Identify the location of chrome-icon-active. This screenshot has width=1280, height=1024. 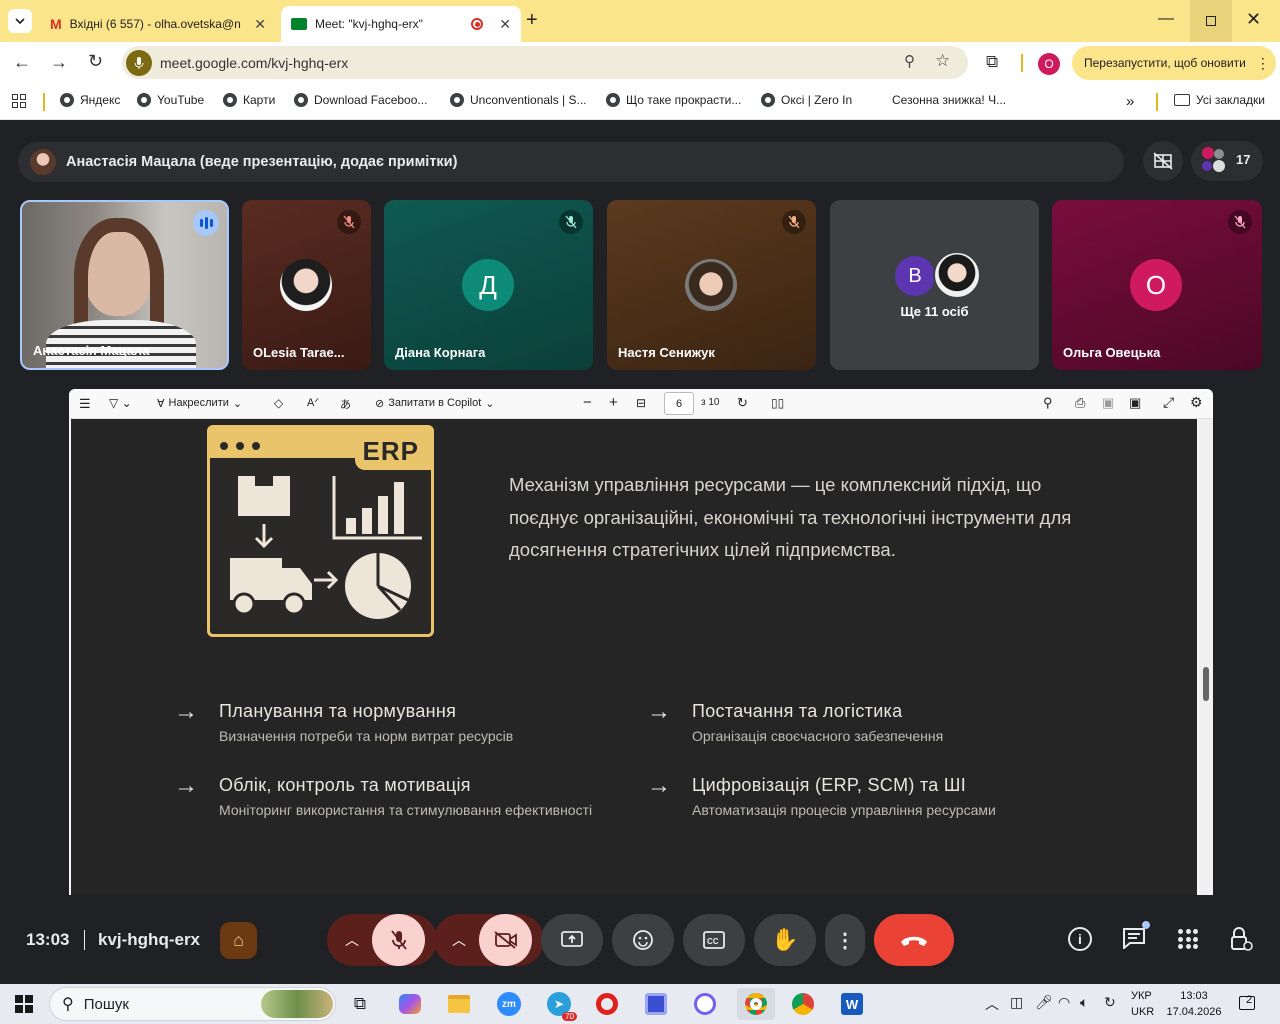
(756, 1004).